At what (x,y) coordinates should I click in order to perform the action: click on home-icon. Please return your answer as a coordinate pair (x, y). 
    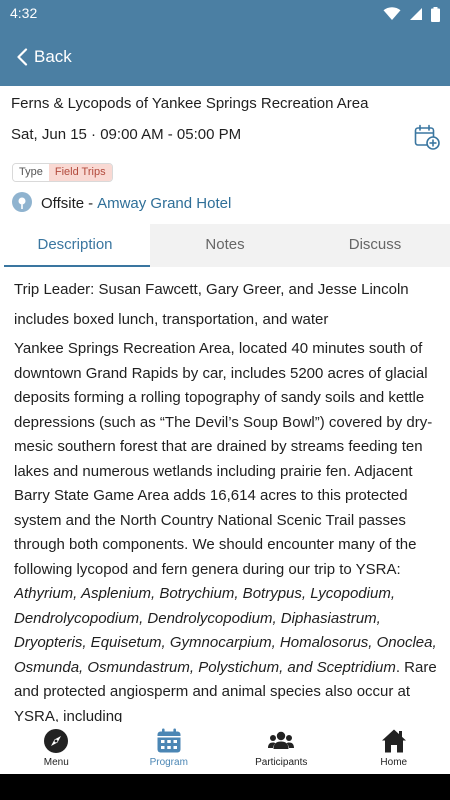
    Looking at the image, I should click on (393, 741).